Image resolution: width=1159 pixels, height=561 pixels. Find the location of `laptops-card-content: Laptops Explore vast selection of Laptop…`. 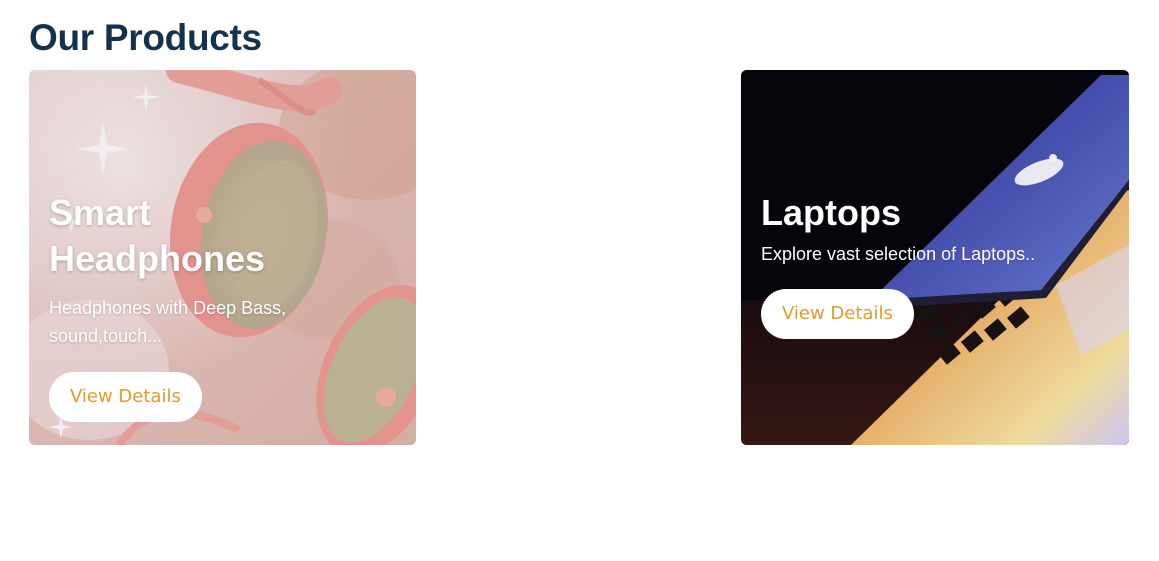

laptops-card-content: Laptops Explore vast selection of Laptop… is located at coordinates (935, 264).